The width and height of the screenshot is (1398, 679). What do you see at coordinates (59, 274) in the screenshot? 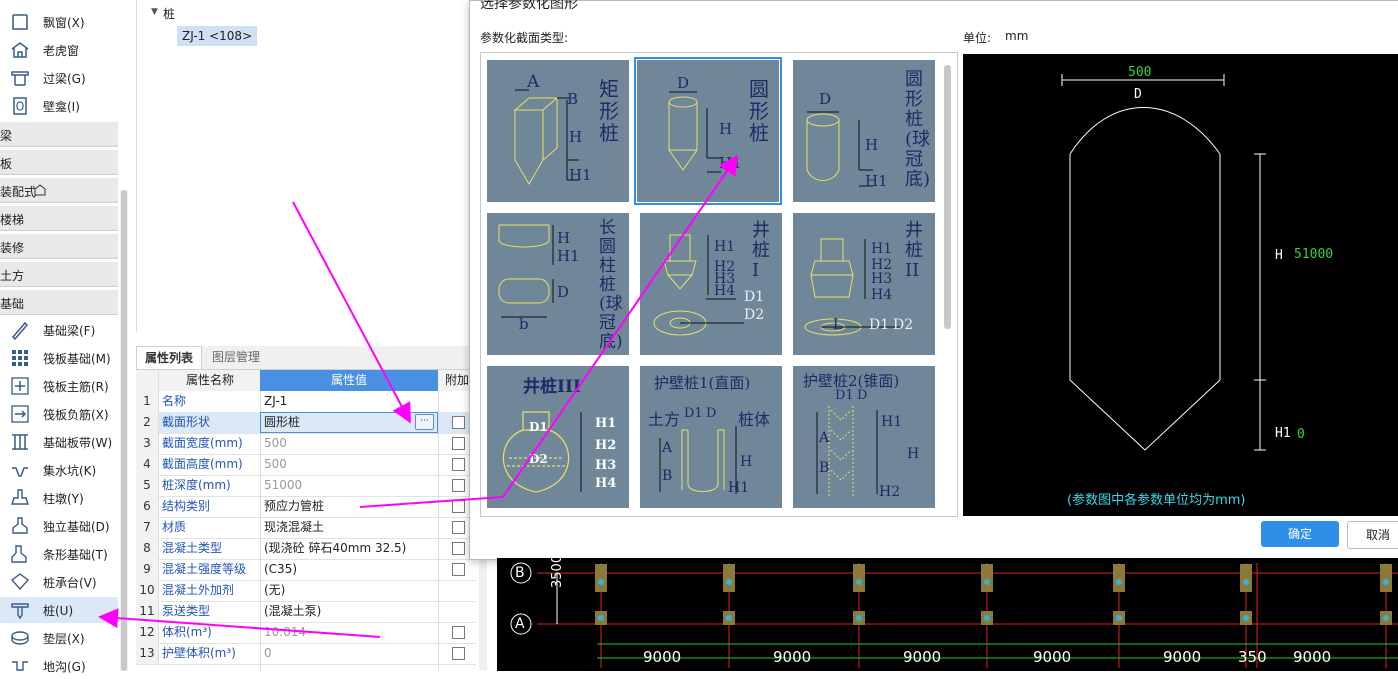
I see `nav-category-earthwork: 土方` at bounding box center [59, 274].